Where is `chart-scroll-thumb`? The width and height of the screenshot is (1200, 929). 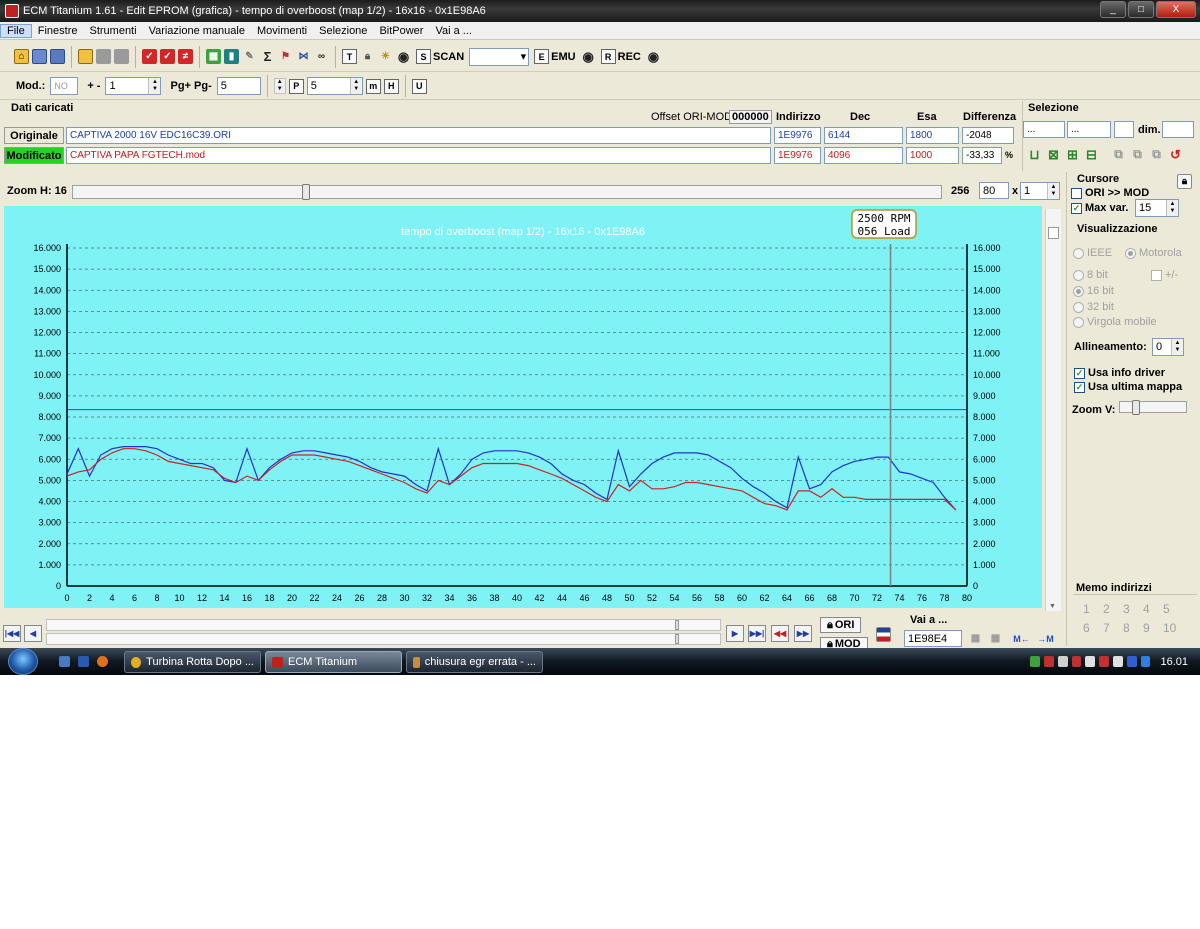 chart-scroll-thumb is located at coordinates (1053, 233).